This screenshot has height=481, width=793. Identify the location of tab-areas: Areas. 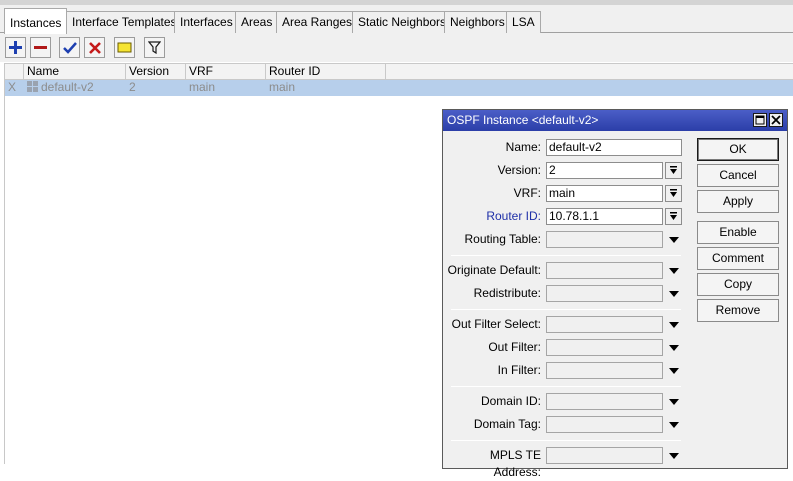
(257, 22).